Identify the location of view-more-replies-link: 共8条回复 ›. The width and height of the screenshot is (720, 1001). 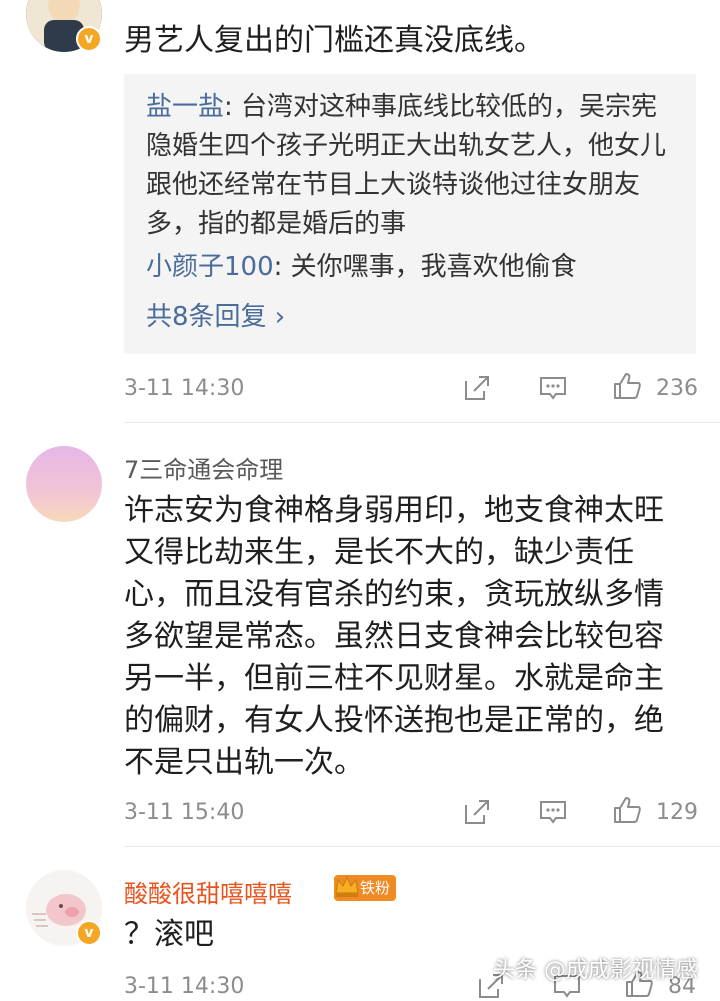
(215, 314).